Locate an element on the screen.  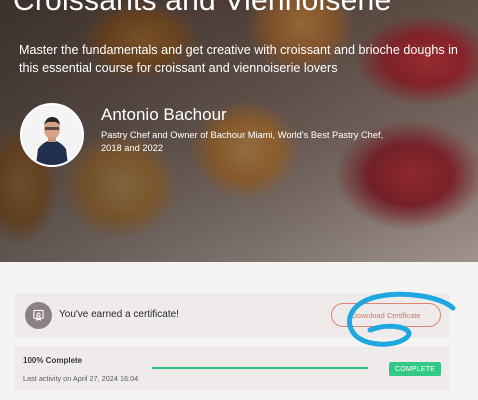
certificate-icon is located at coordinates (38, 315).